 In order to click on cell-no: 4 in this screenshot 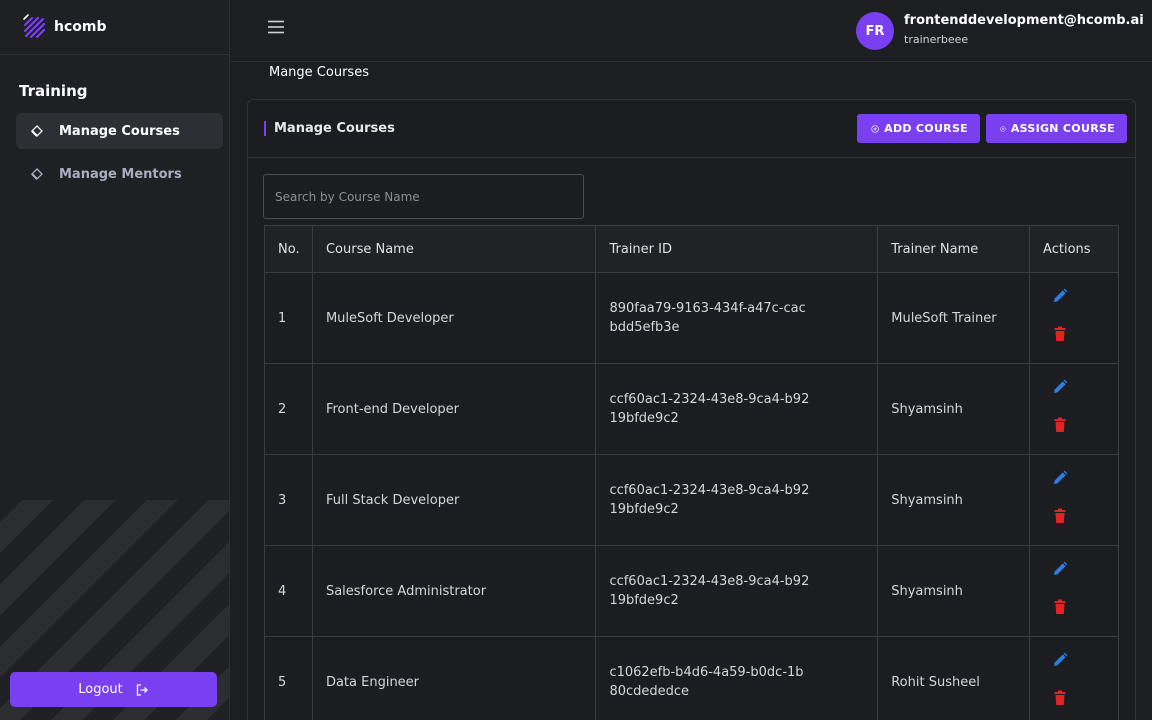, I will do `click(288, 591)`.